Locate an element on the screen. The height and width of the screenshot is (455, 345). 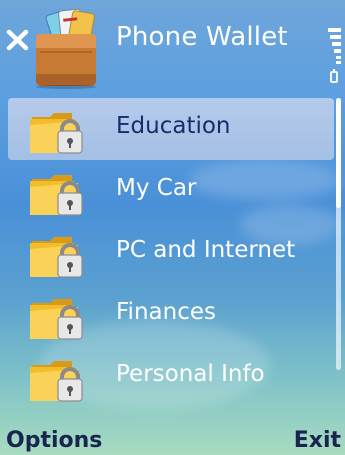
folder-item-pc-and-internet: PC and Internet is located at coordinates (171, 253).